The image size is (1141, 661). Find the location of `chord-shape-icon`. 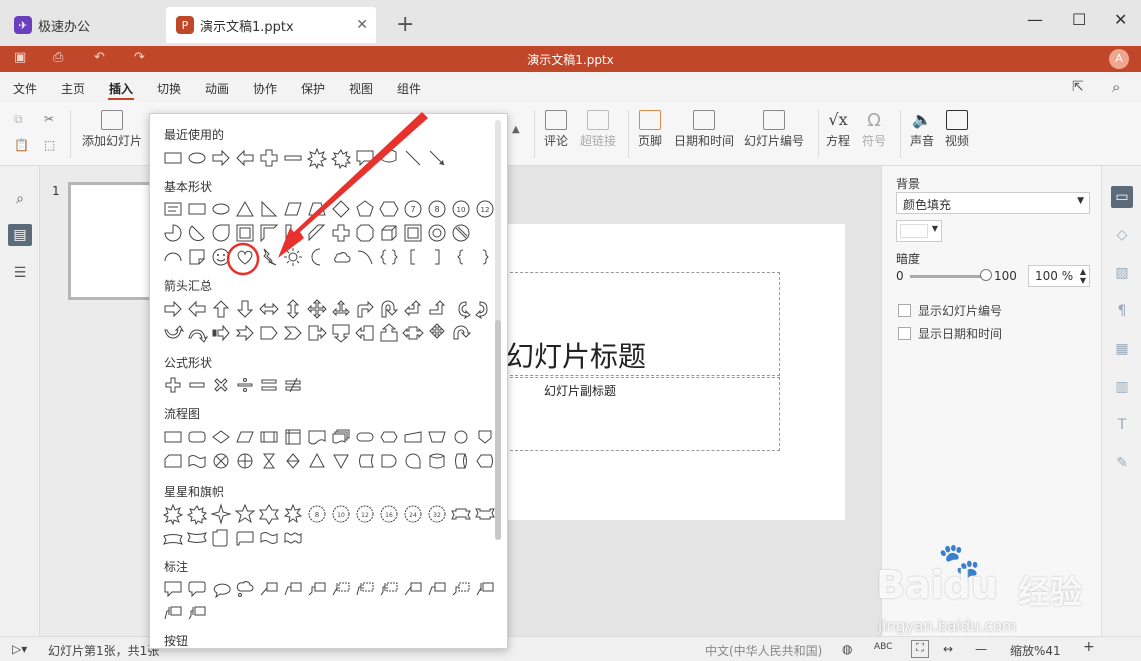

chord-shape-icon is located at coordinates (197, 233).